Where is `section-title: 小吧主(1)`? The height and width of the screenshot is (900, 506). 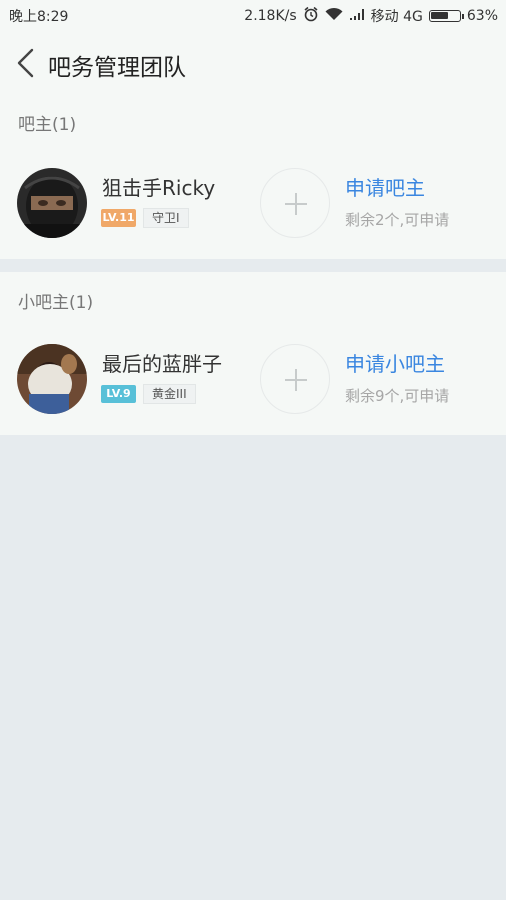
section-title: 小吧主(1) is located at coordinates (56, 303).